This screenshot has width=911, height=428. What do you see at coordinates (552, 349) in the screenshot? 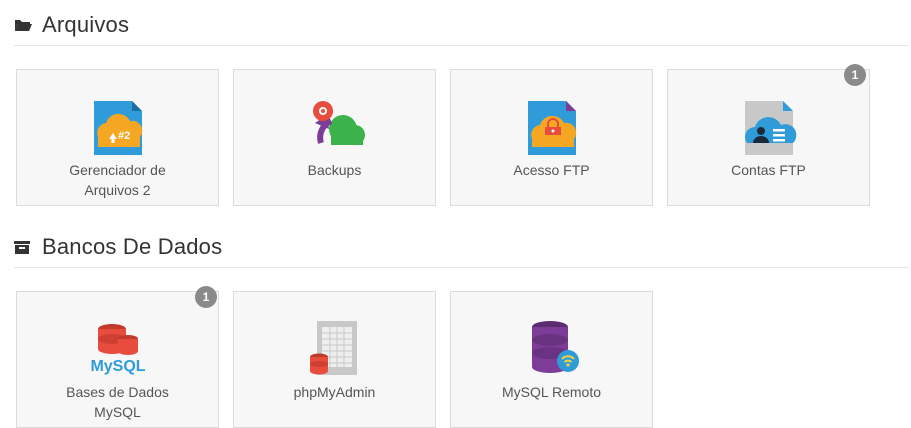
I see `remote-mysql-icon` at bounding box center [552, 349].